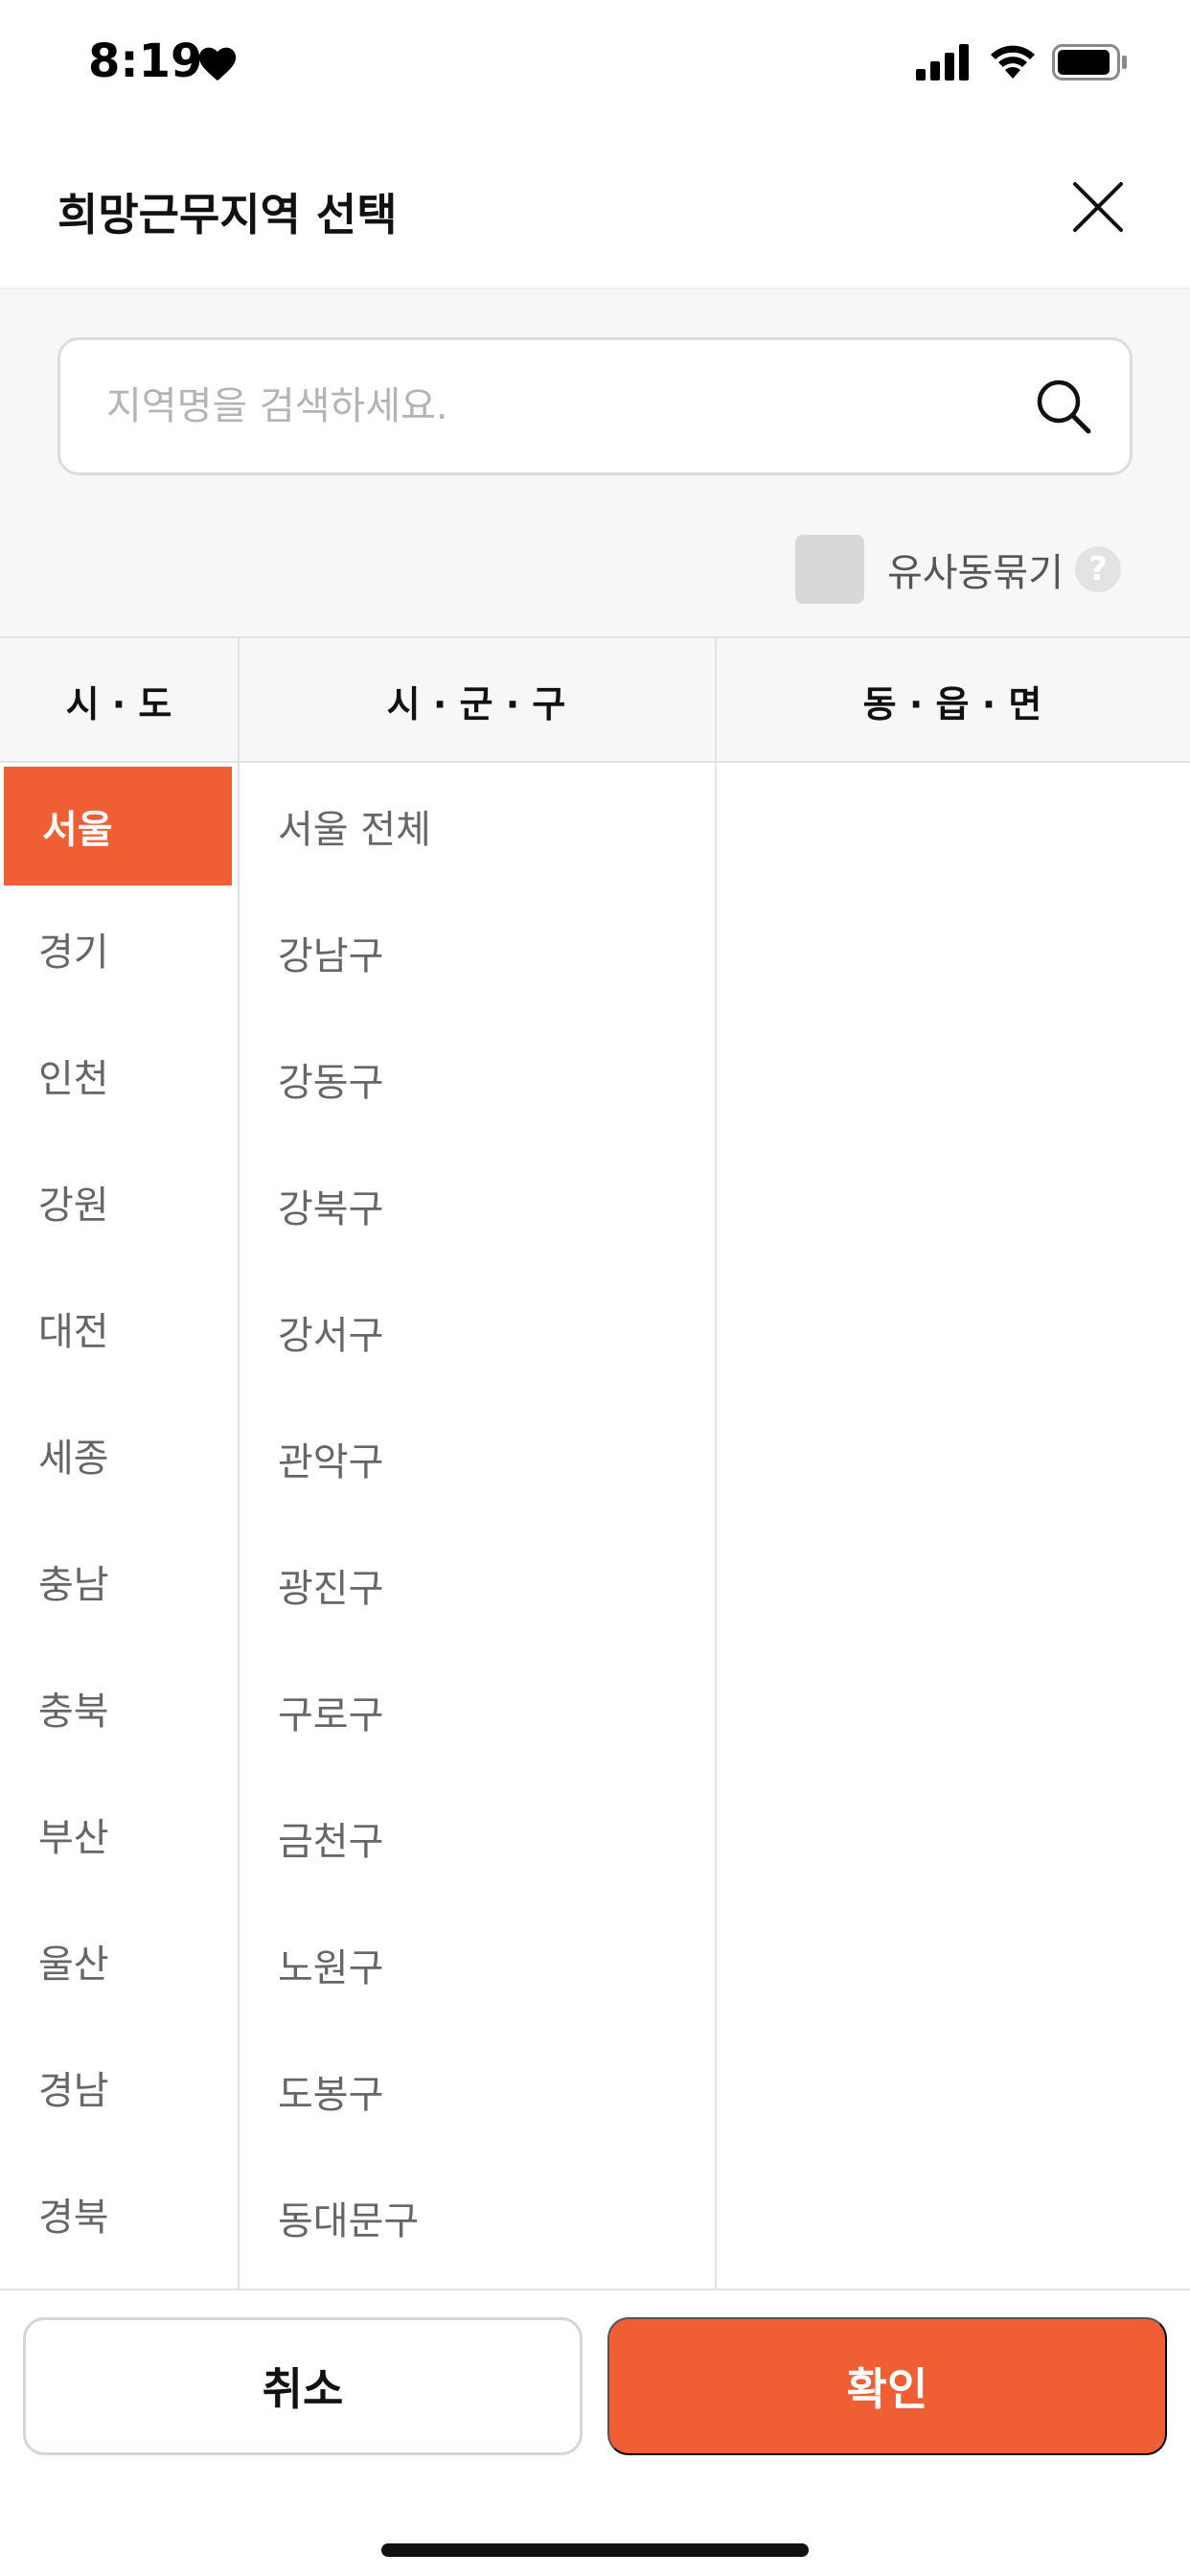  I want to click on sido-item: 경북, so click(119, 2213).